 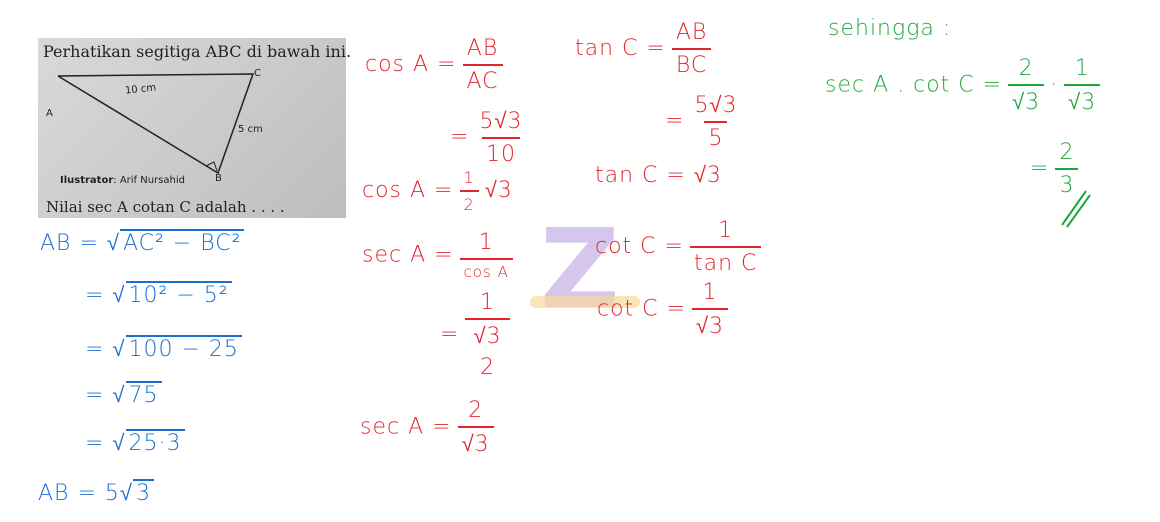 What do you see at coordinates (665, 309) in the screenshot?
I see `red2-line-5: cot C = 1 √3` at bounding box center [665, 309].